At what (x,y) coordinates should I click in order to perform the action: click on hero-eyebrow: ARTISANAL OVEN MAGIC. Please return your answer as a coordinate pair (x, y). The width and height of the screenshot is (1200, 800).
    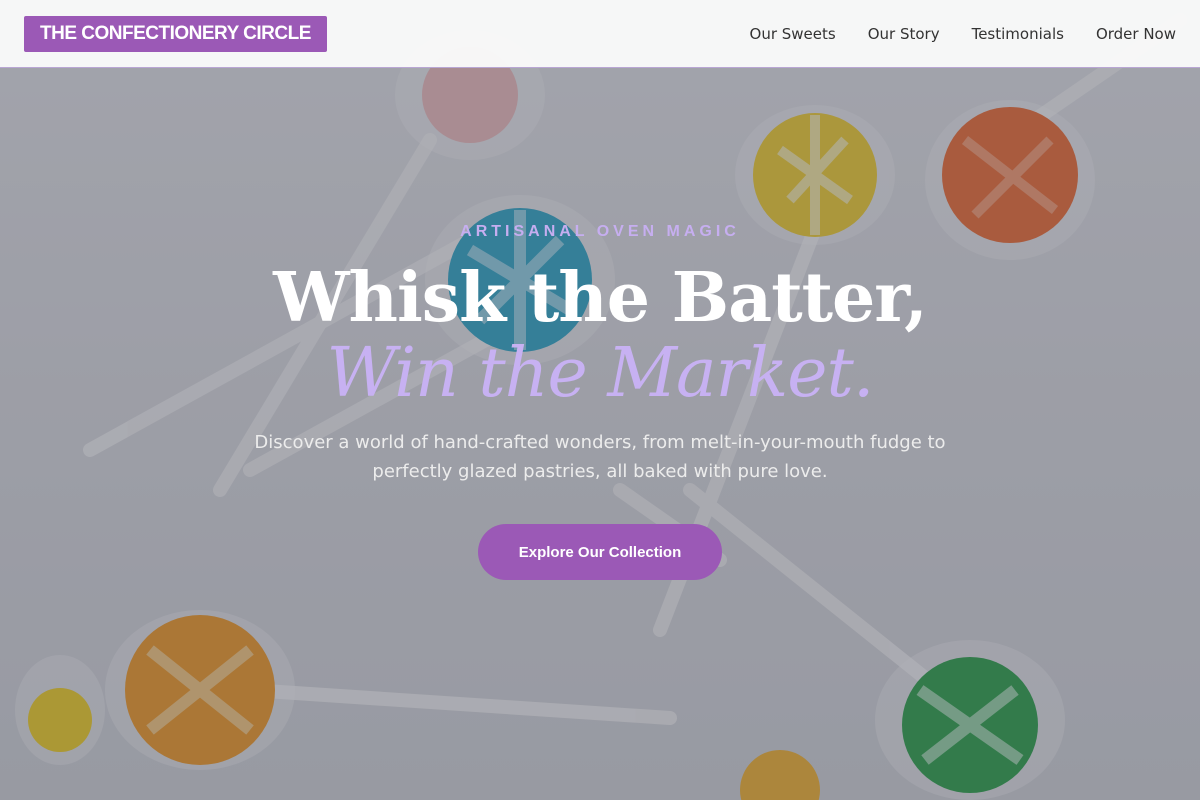
    Looking at the image, I should click on (600, 231).